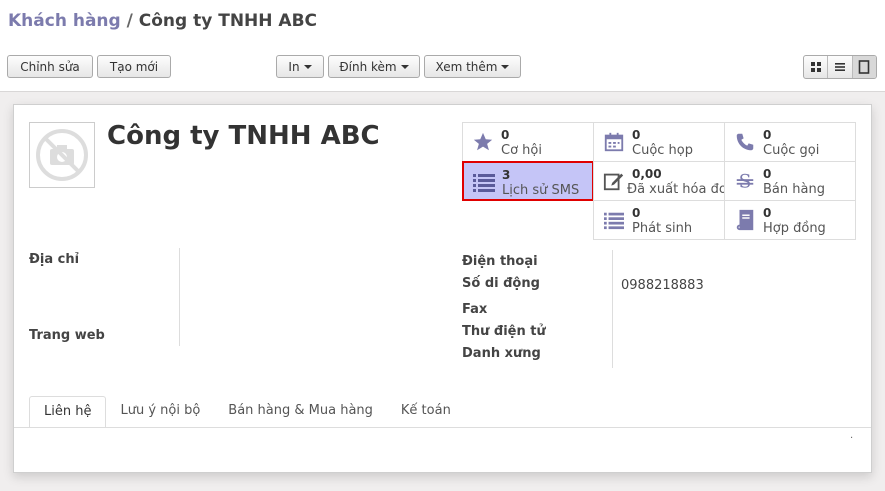 This screenshot has width=885, height=491. I want to click on kanban-view-button, so click(816, 67).